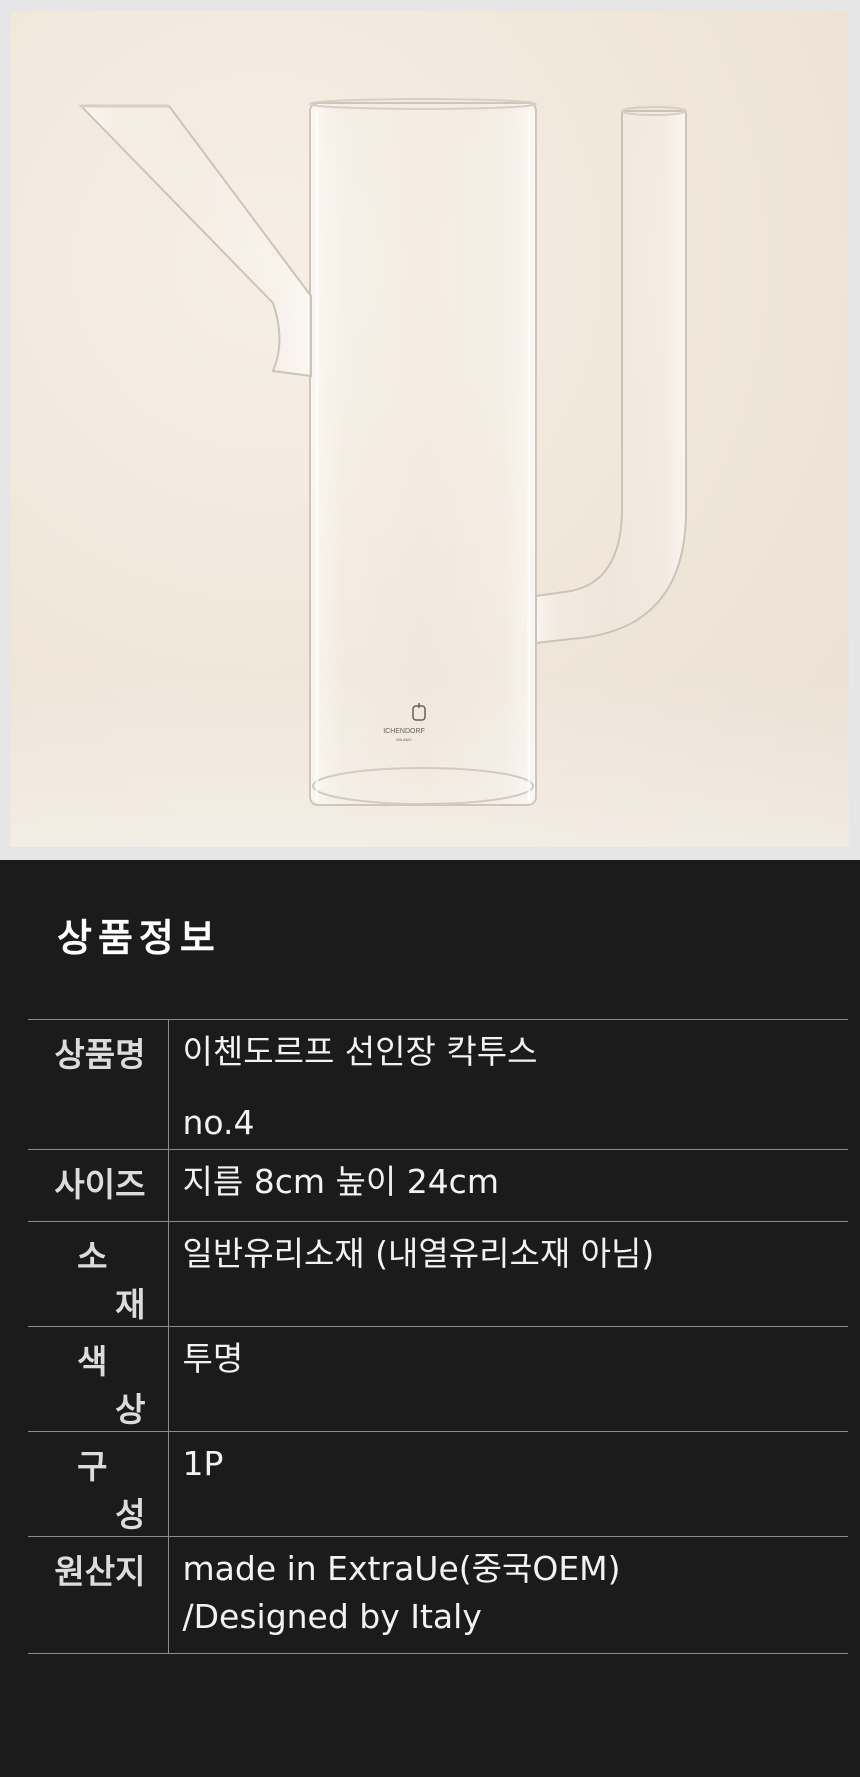  I want to click on spec-value-origin-line2: /Designed by Italy, so click(332, 1616).